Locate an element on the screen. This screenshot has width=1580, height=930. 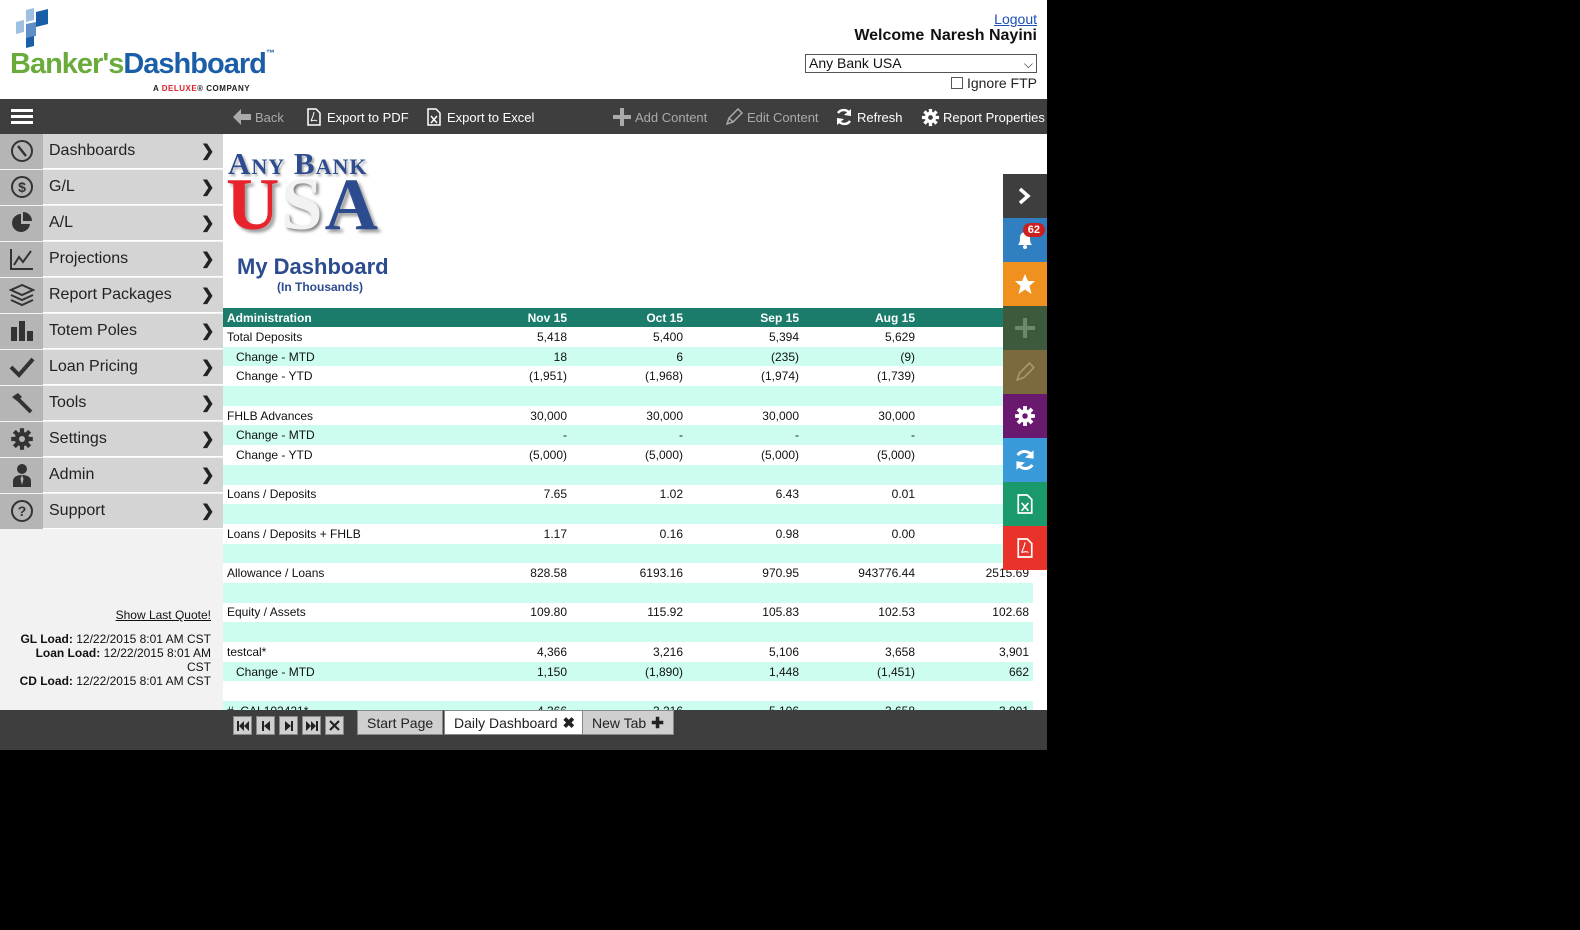
skip-last-icon is located at coordinates (311, 725).